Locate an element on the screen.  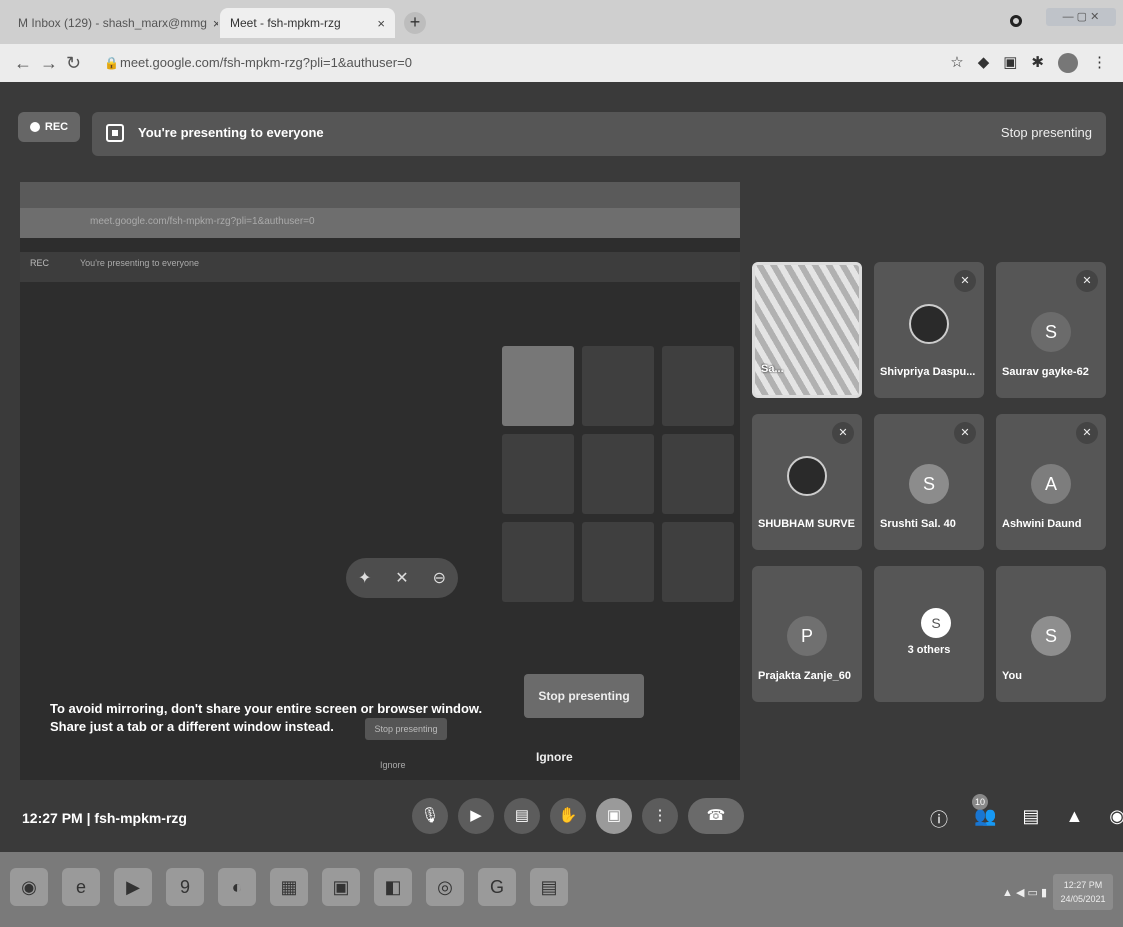
raise-hand-button: ✋ is located at coordinates (568, 816).